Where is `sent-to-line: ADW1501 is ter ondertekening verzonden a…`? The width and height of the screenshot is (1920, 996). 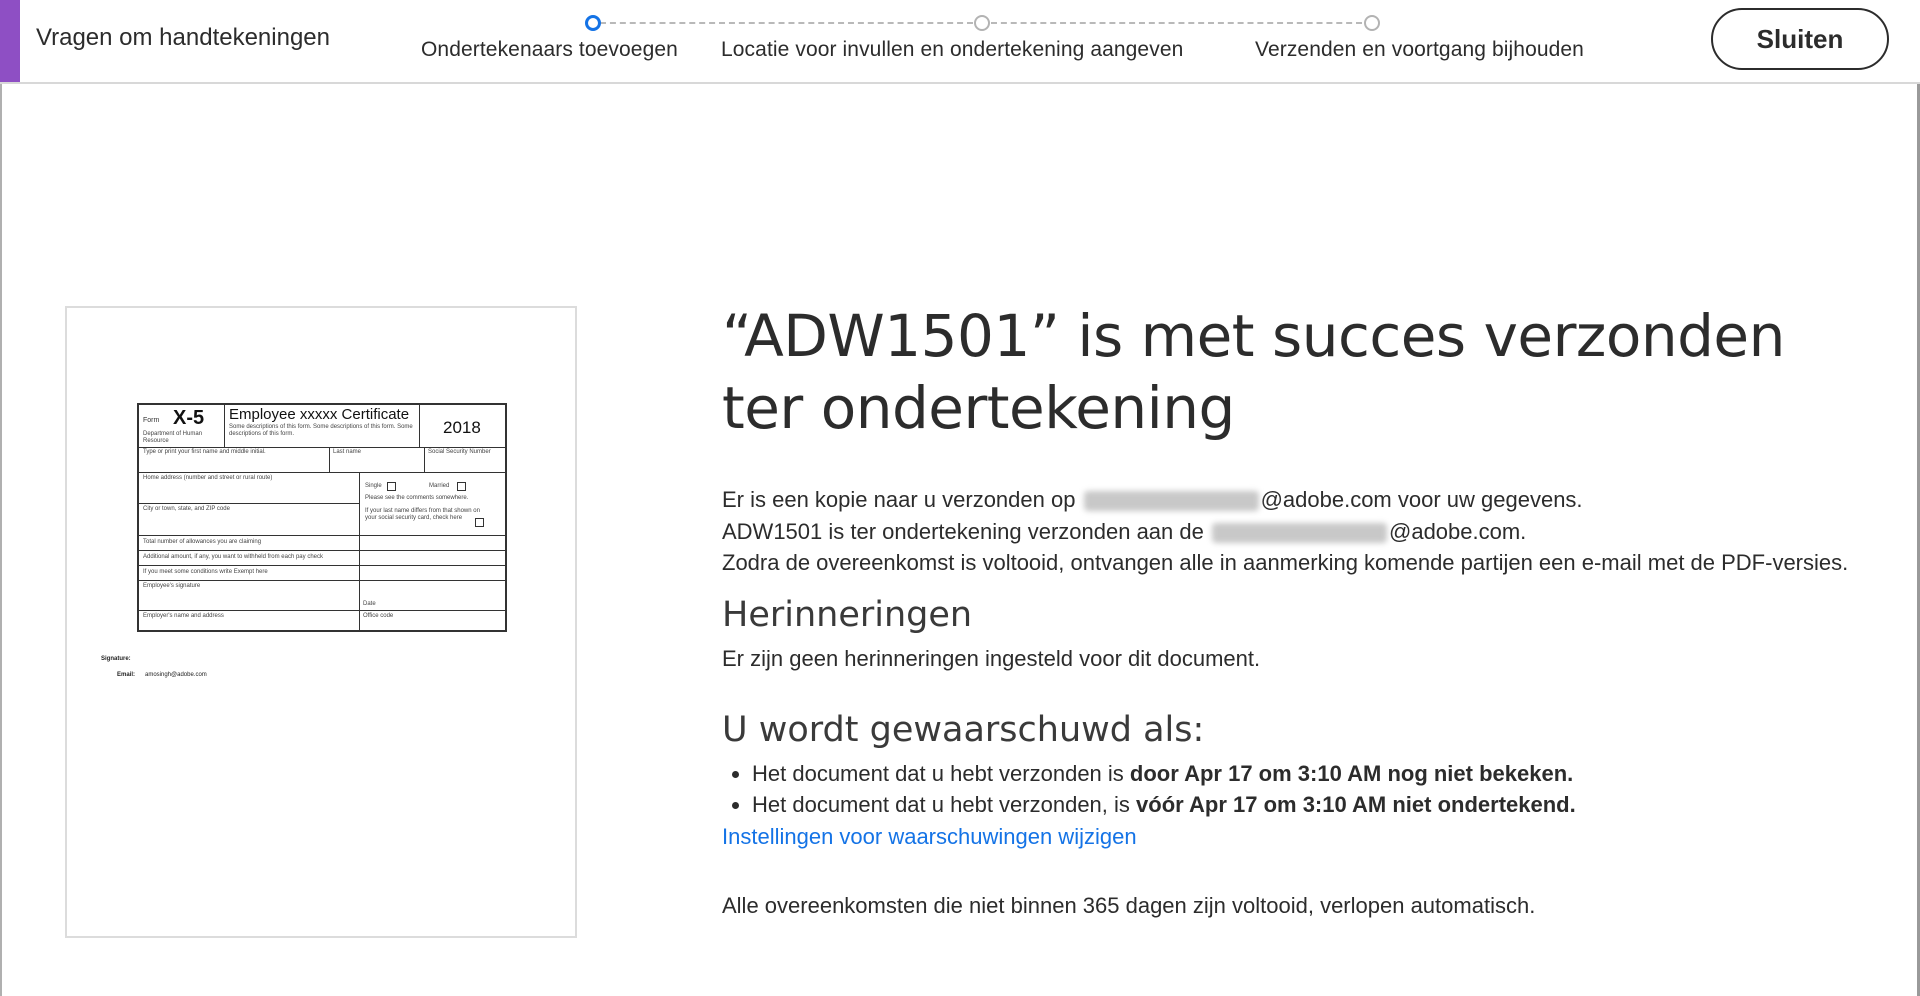 sent-to-line: ADW1501 is ter ondertekening verzonden a… is located at coordinates (1297, 532).